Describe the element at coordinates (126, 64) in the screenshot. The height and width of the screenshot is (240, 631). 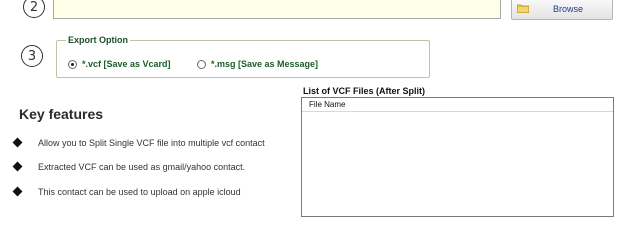
I see `radio-vcf-label: *.vcf [Save as Vcard]` at that location.